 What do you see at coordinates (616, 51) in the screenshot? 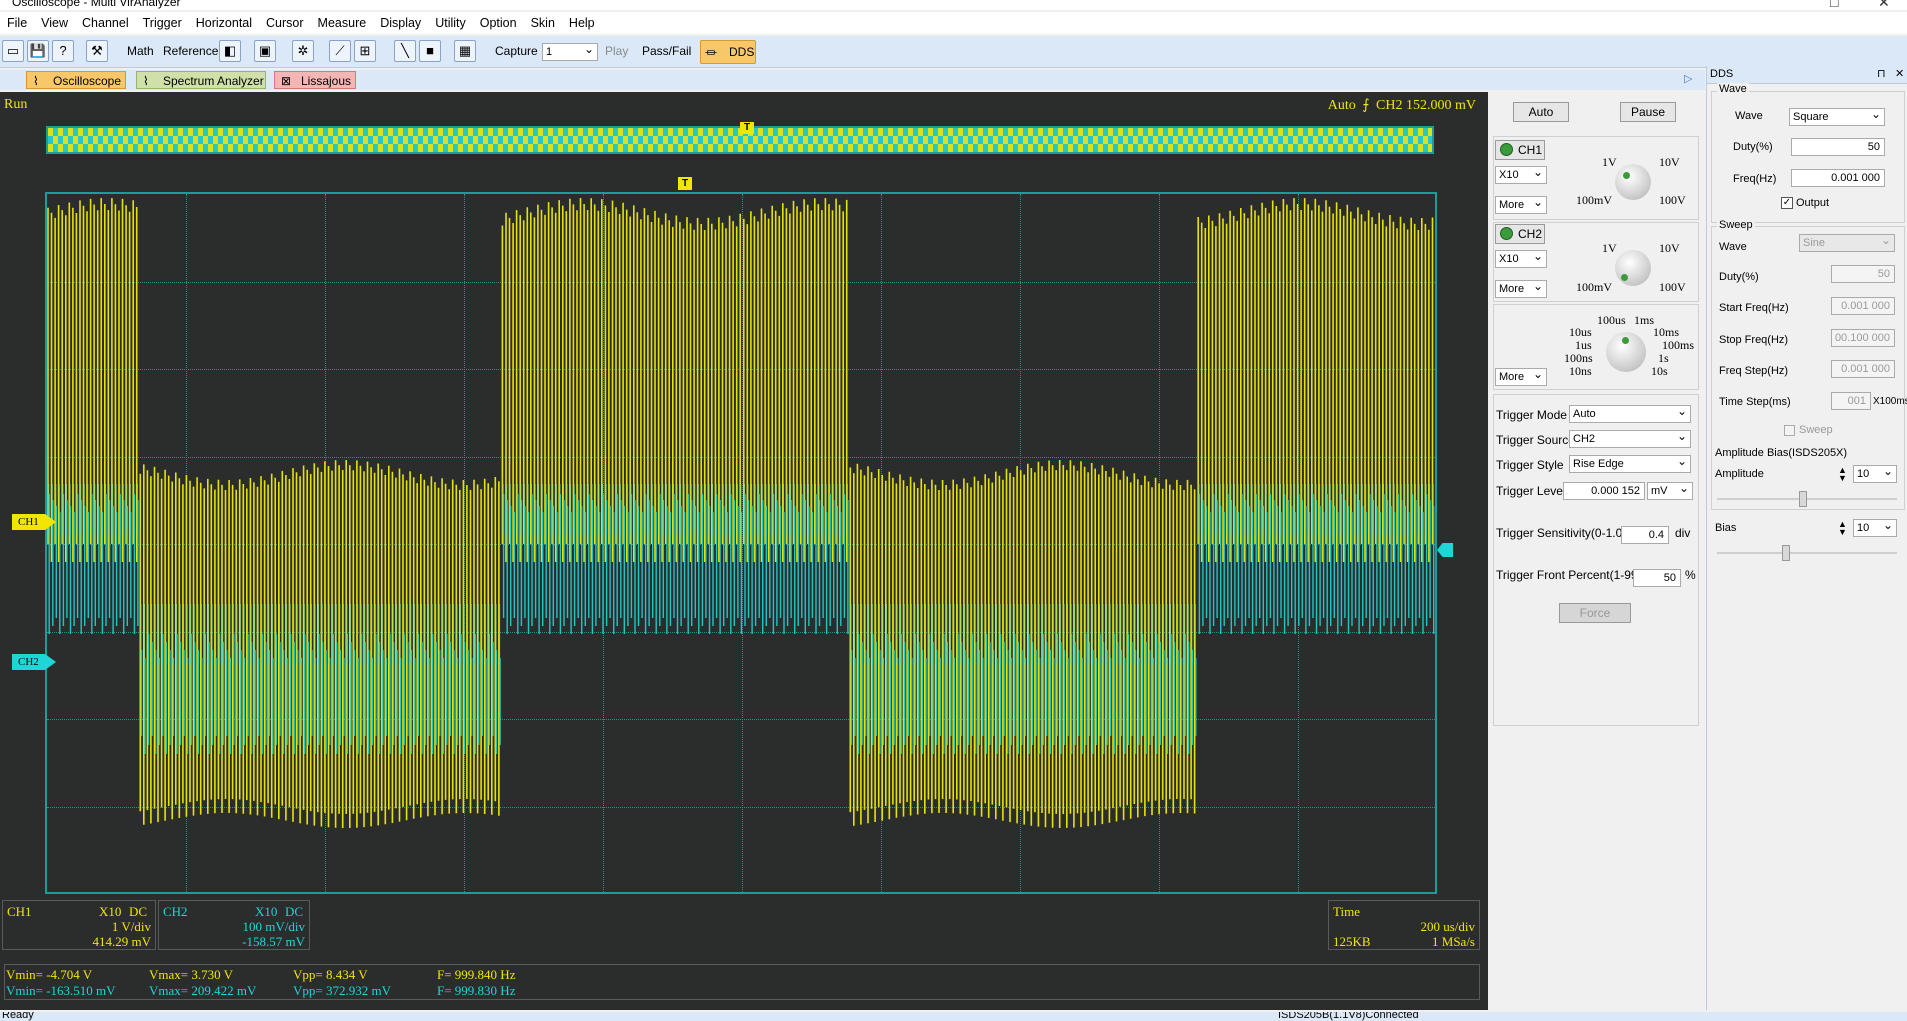
I see `play-button: Play` at bounding box center [616, 51].